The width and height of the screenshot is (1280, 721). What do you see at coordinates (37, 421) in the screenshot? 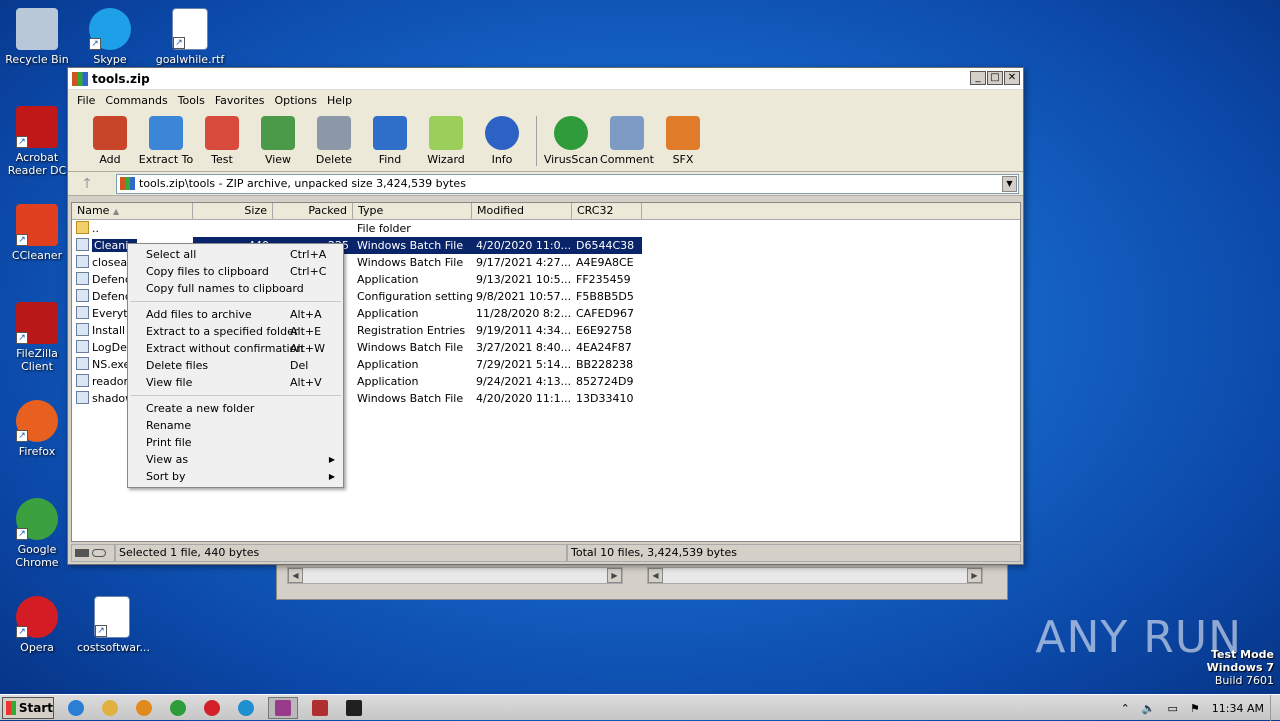
I see `firefox-icon: ↗` at bounding box center [37, 421].